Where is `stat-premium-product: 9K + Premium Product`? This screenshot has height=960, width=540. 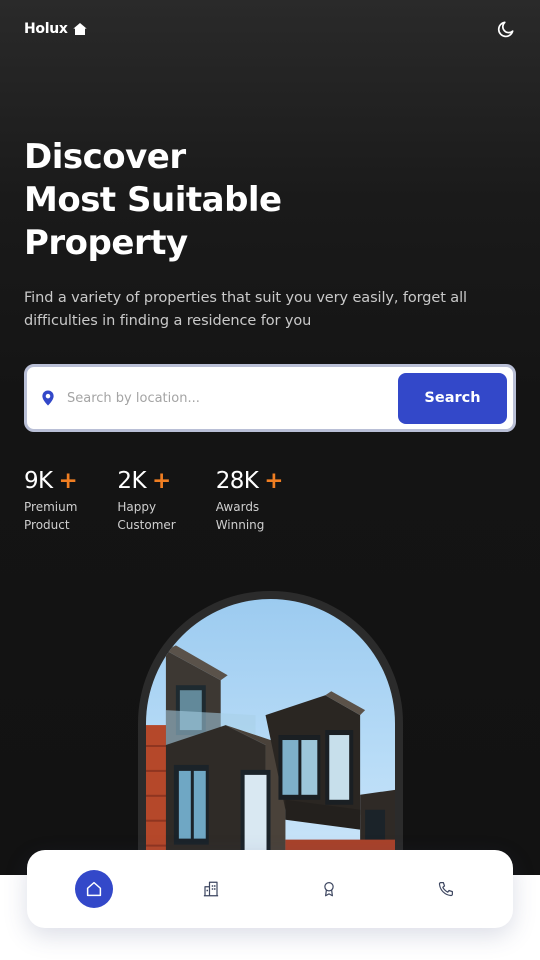 stat-premium-product: 9K + Premium Product is located at coordinates (51, 500).